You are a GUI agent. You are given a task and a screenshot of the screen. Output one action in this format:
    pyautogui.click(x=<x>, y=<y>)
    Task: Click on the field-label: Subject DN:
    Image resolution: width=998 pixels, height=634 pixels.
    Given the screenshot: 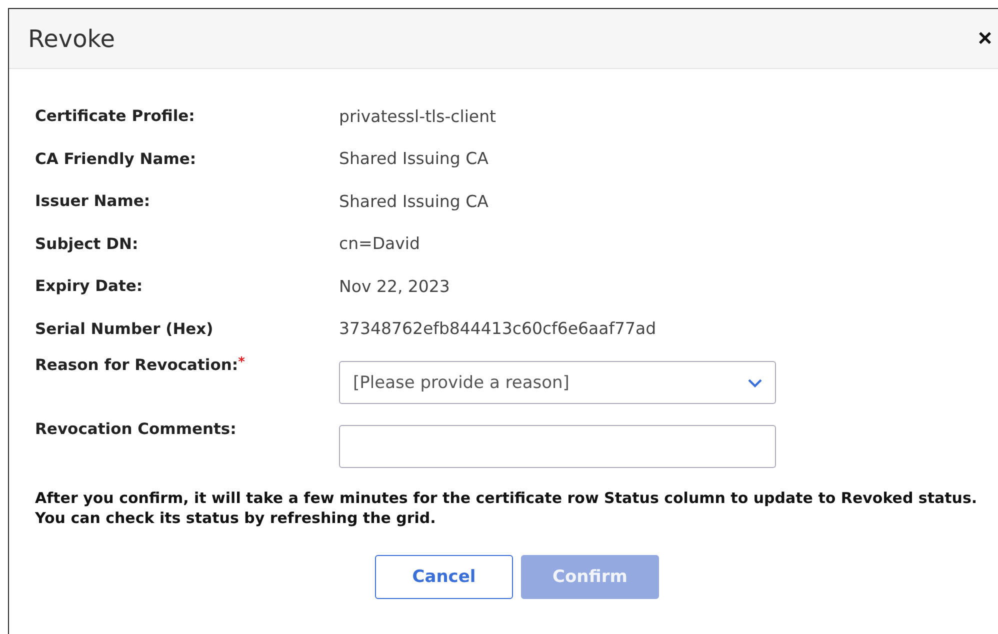 What is the action you would take?
    pyautogui.click(x=87, y=243)
    